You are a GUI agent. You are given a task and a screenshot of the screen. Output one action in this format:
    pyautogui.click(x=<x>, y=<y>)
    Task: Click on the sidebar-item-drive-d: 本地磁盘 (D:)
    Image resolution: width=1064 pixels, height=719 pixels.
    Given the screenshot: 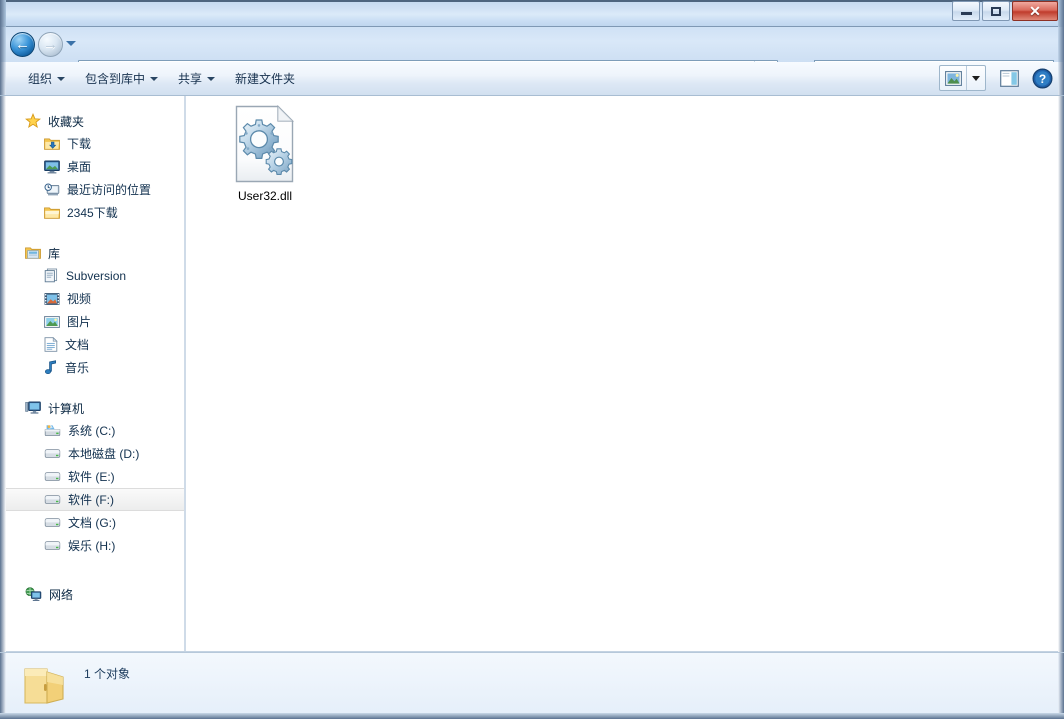 What is the action you would take?
    pyautogui.click(x=95, y=453)
    